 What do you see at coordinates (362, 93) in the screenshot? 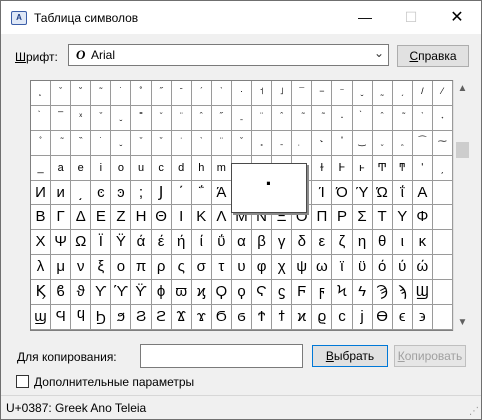
I see `char-cell: ˬ` at bounding box center [362, 93].